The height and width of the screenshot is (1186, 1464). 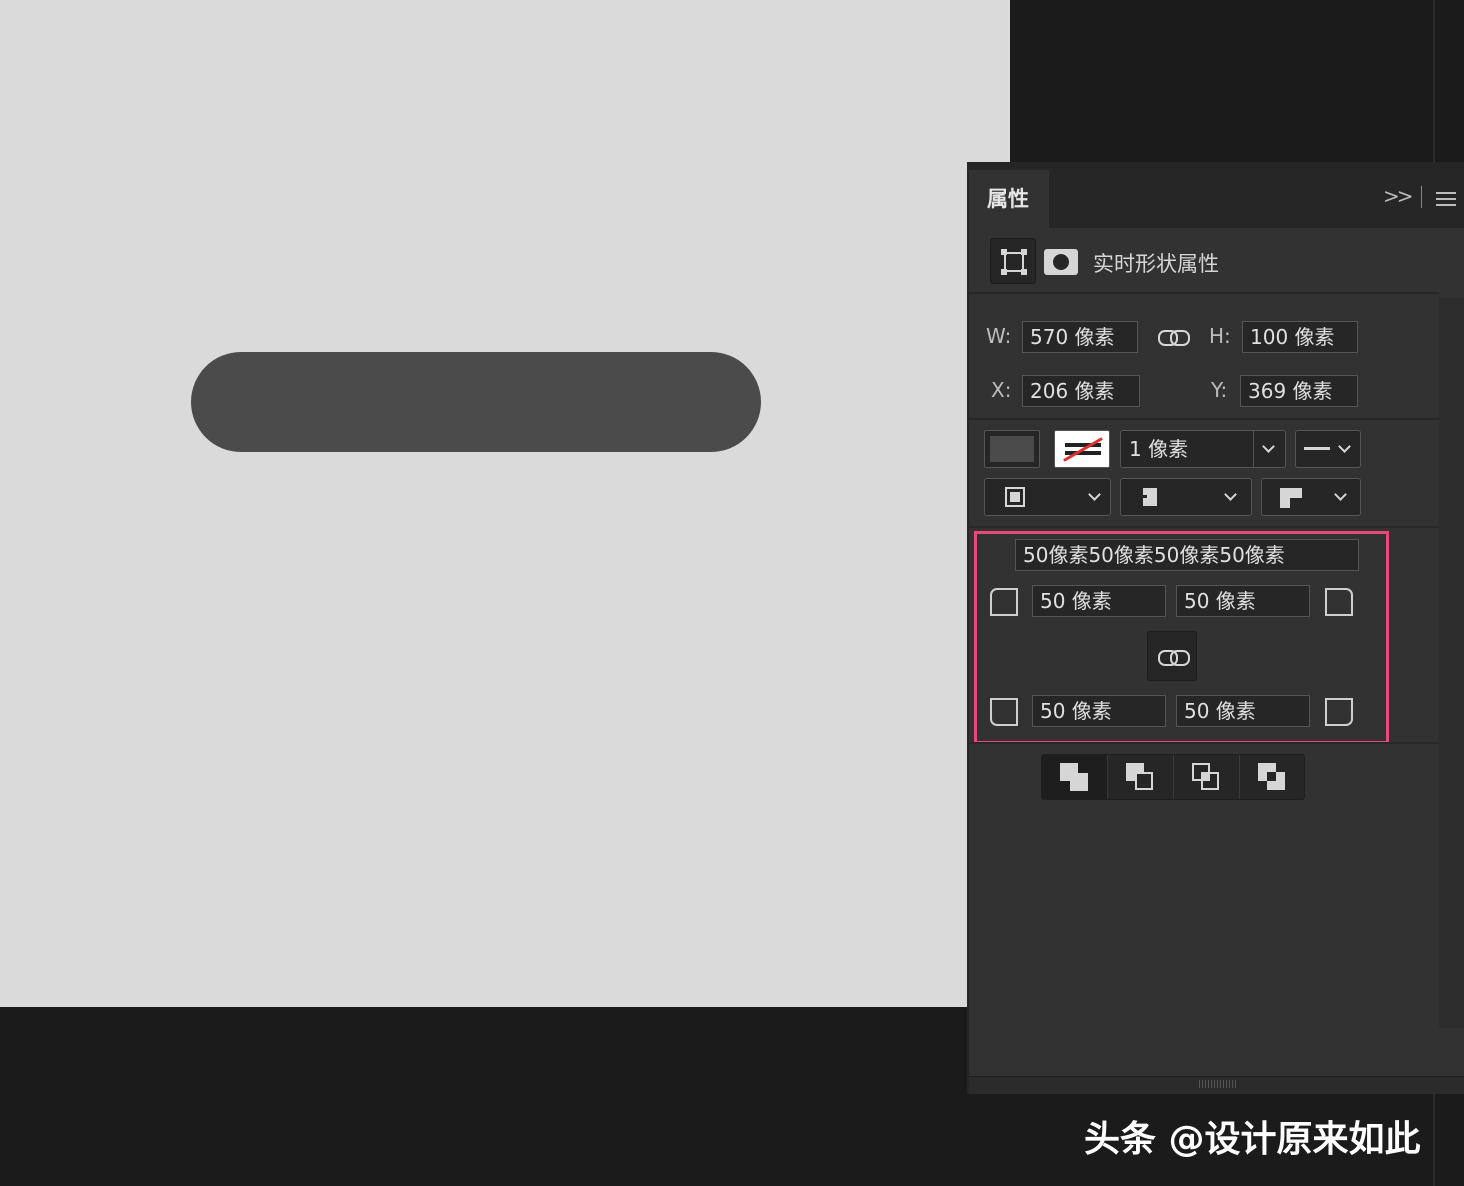 What do you see at coordinates (1451, 663) in the screenshot?
I see `scrollbar` at bounding box center [1451, 663].